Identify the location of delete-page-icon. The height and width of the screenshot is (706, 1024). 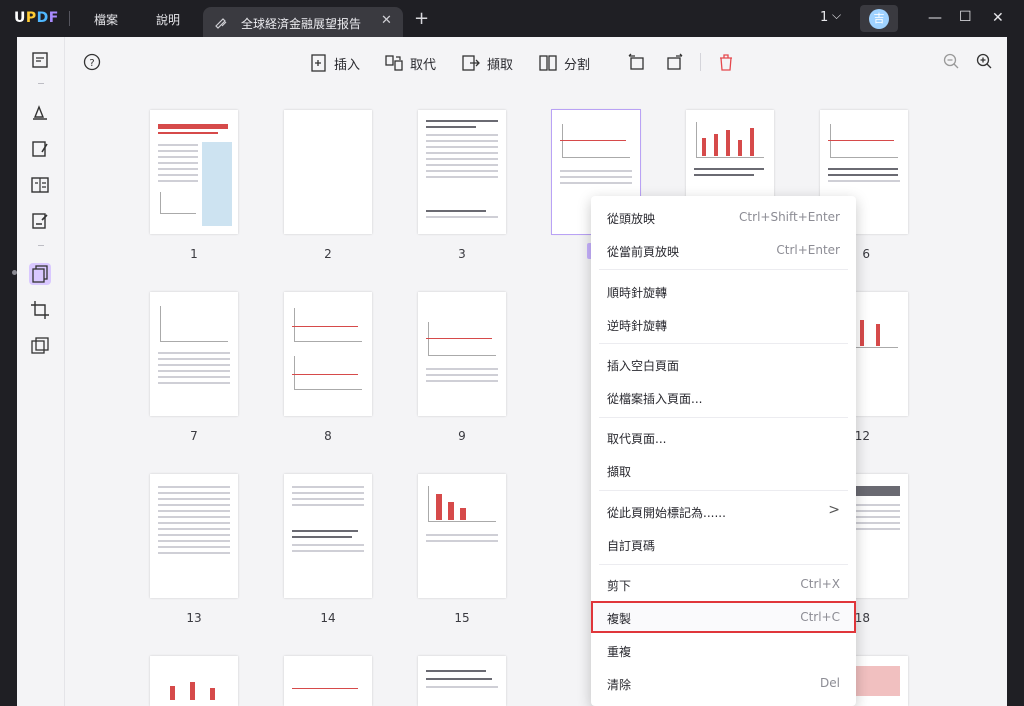
(726, 62).